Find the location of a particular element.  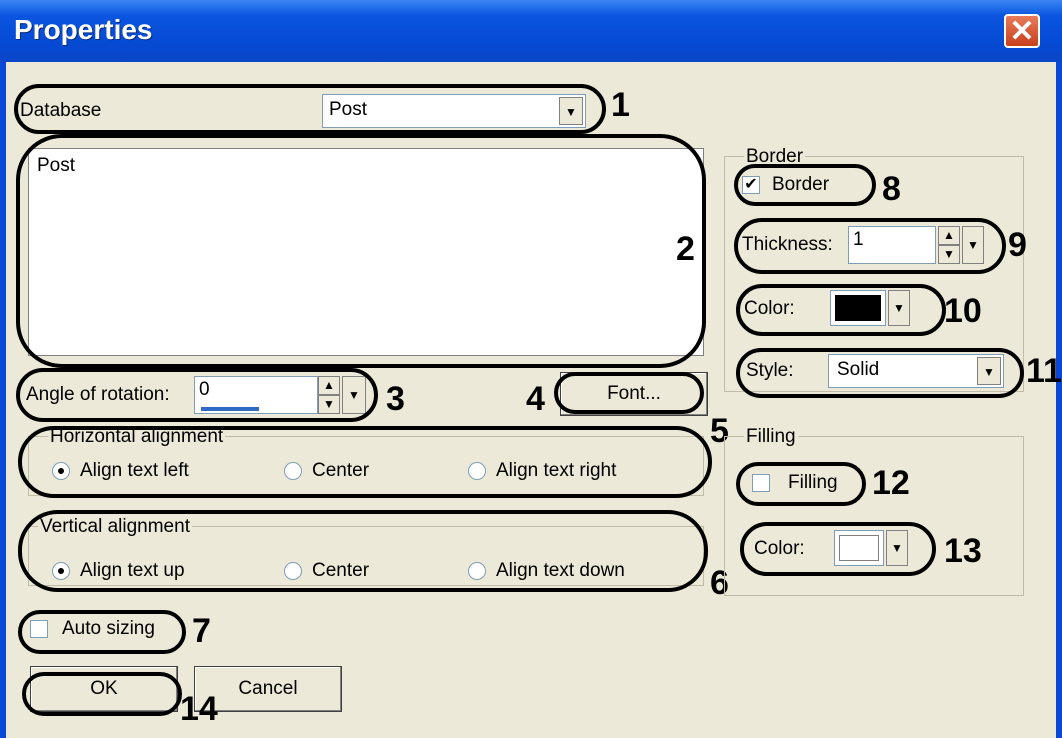

callout-number-2: 2 is located at coordinates (685, 249).